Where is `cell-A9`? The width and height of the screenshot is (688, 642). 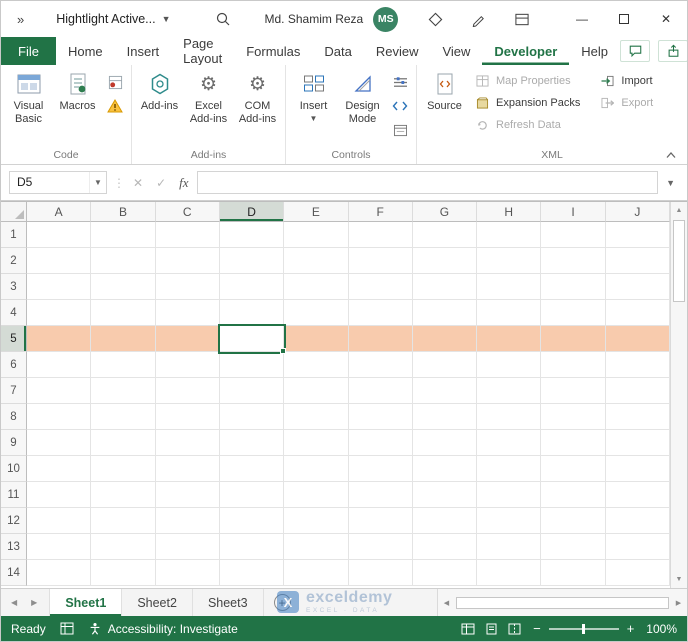 cell-A9 is located at coordinates (59, 443).